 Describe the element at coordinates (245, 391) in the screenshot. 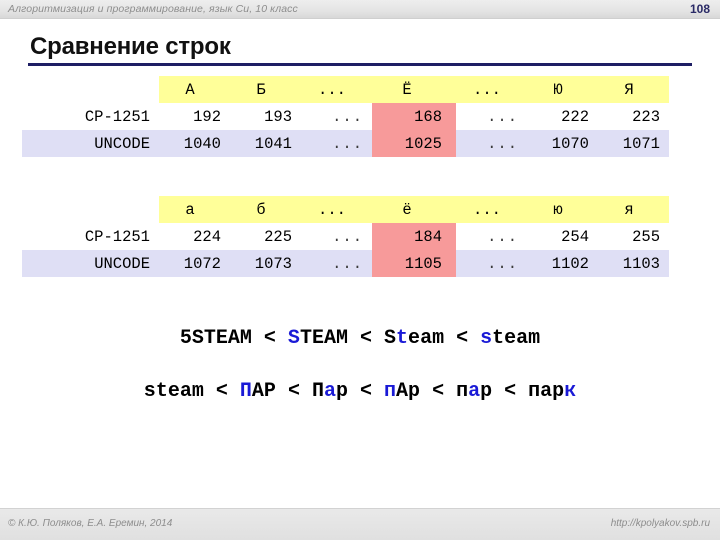

I see `comparison-accent-char: П` at that location.